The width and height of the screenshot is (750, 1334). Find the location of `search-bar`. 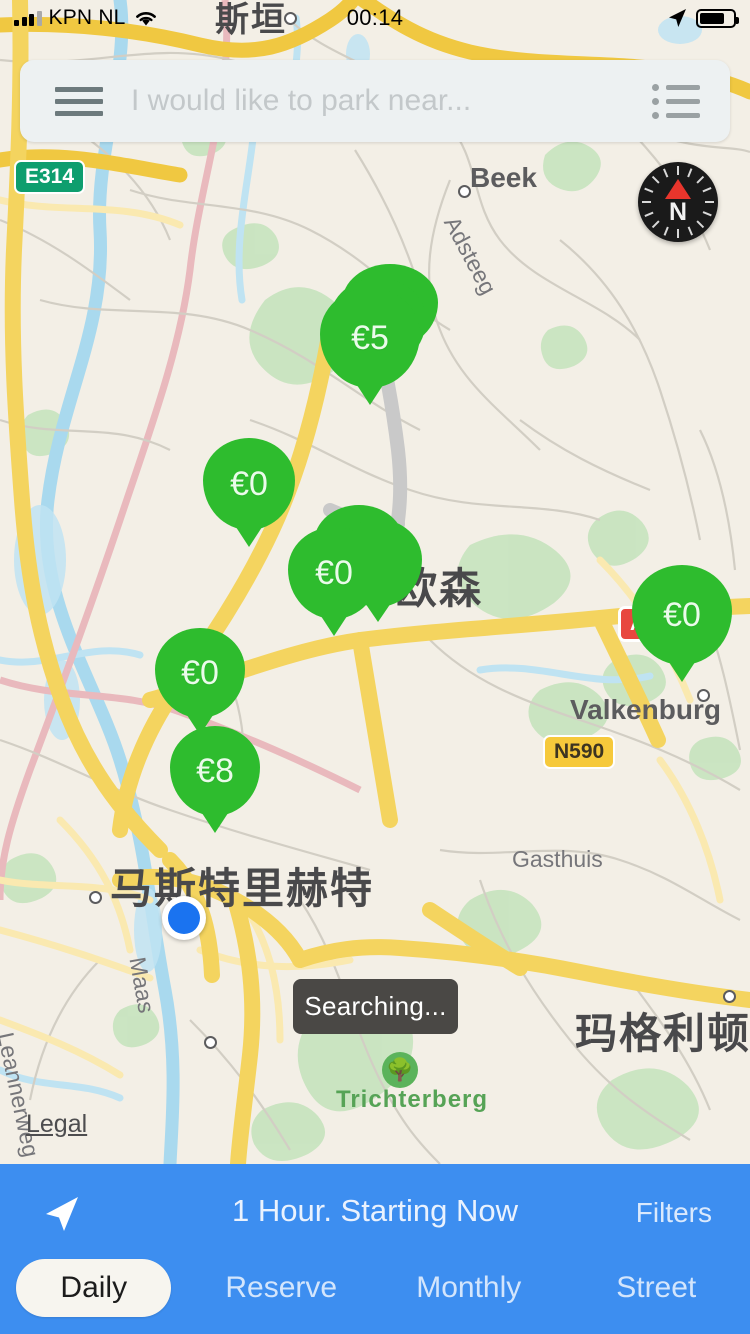

search-bar is located at coordinates (375, 101).